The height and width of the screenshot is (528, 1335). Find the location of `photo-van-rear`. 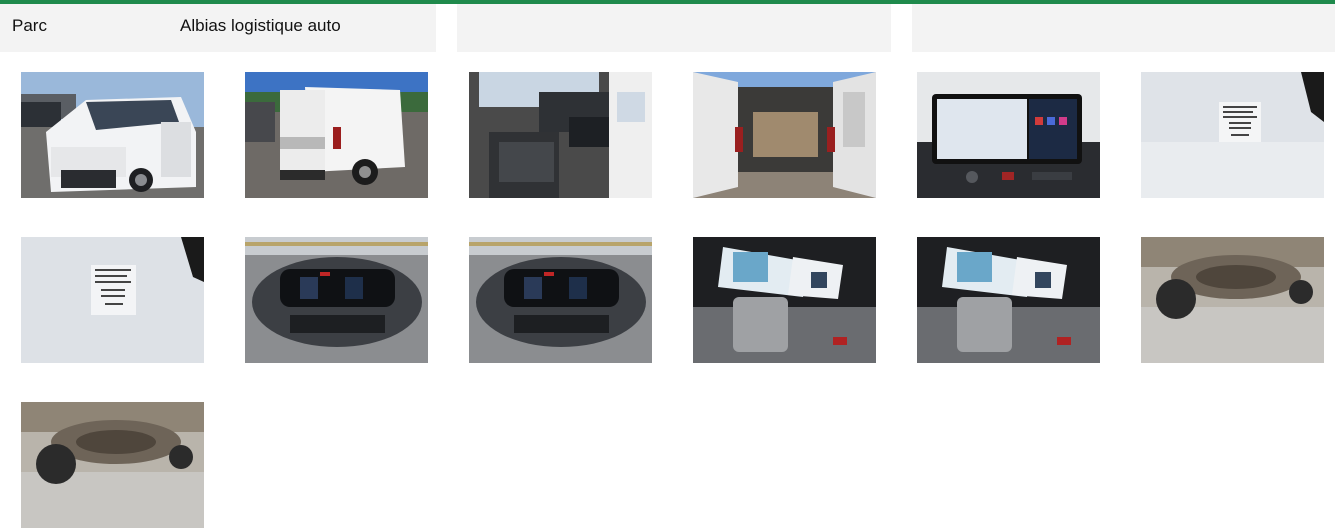

photo-van-rear is located at coordinates (336, 135).